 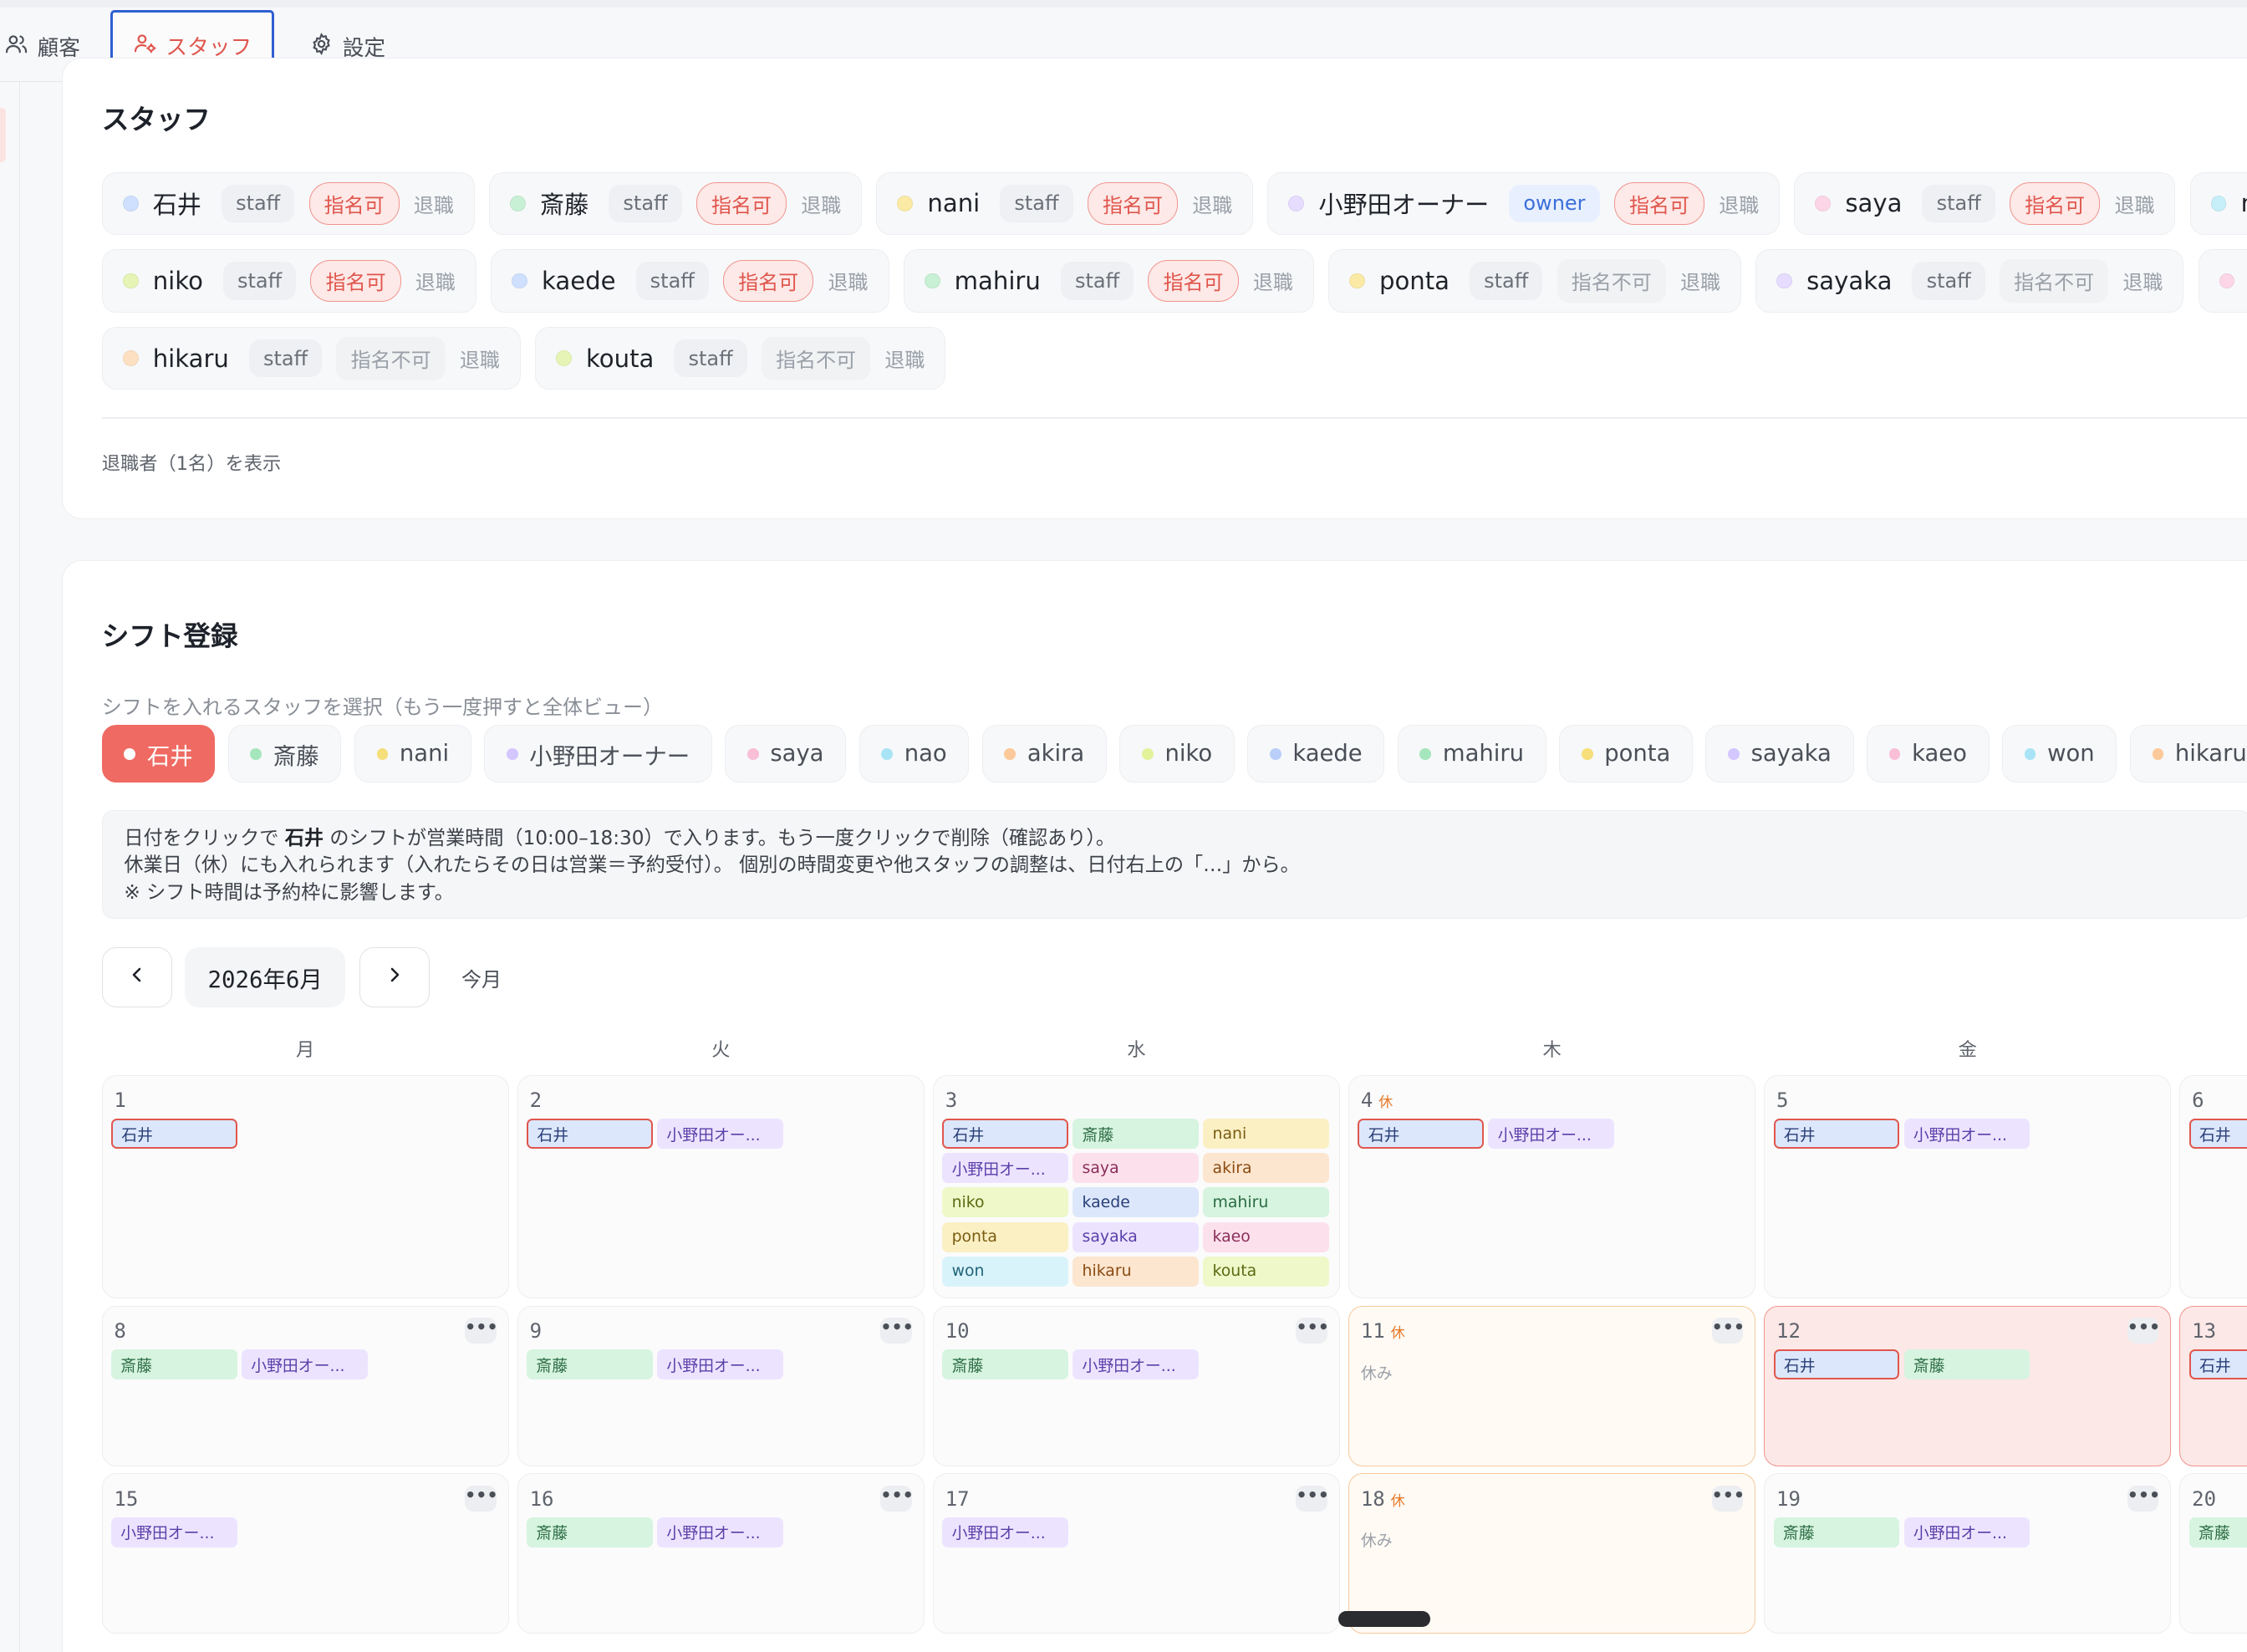 What do you see at coordinates (786, 754) in the screenshot?
I see `staff-selector-chip: saya` at bounding box center [786, 754].